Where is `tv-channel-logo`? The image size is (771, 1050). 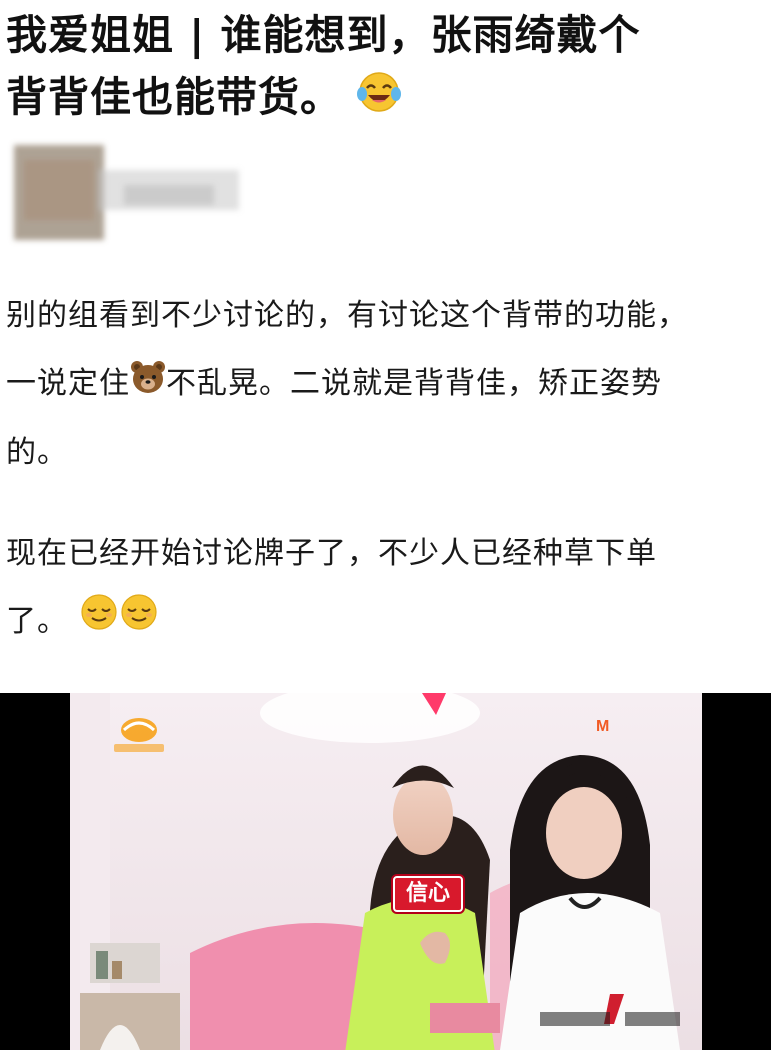
tv-channel-logo is located at coordinates (139, 734).